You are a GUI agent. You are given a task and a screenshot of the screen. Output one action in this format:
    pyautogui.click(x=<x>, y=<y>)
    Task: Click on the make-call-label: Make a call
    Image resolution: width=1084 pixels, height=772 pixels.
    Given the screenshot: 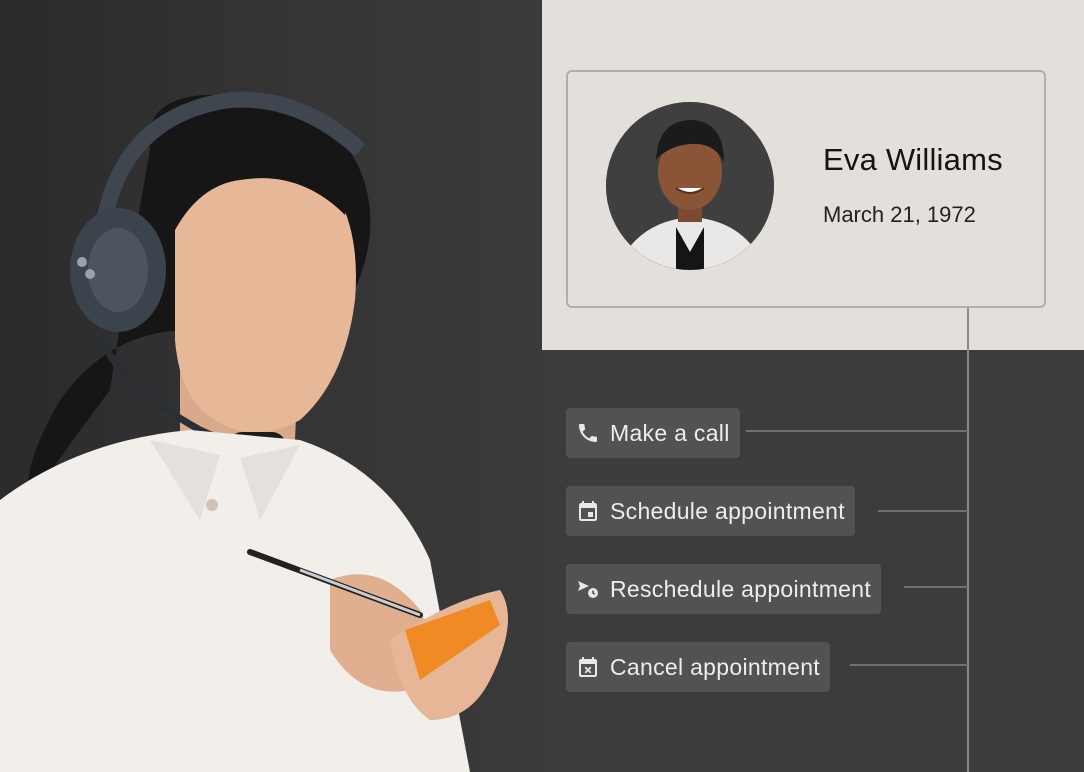 What is the action you would take?
    pyautogui.click(x=670, y=432)
    